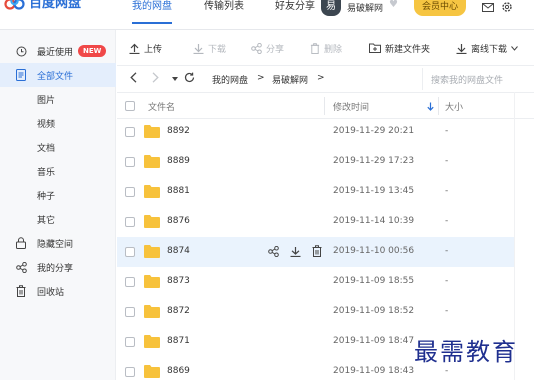  I want to click on username: 易破解网, so click(365, 7).